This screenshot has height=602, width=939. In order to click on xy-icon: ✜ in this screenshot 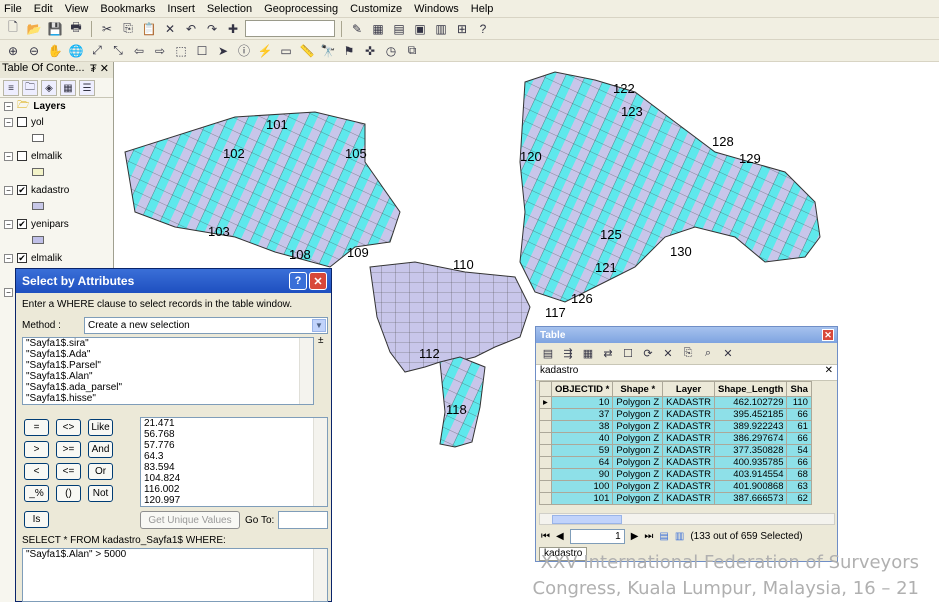, I will do `click(370, 51)`.